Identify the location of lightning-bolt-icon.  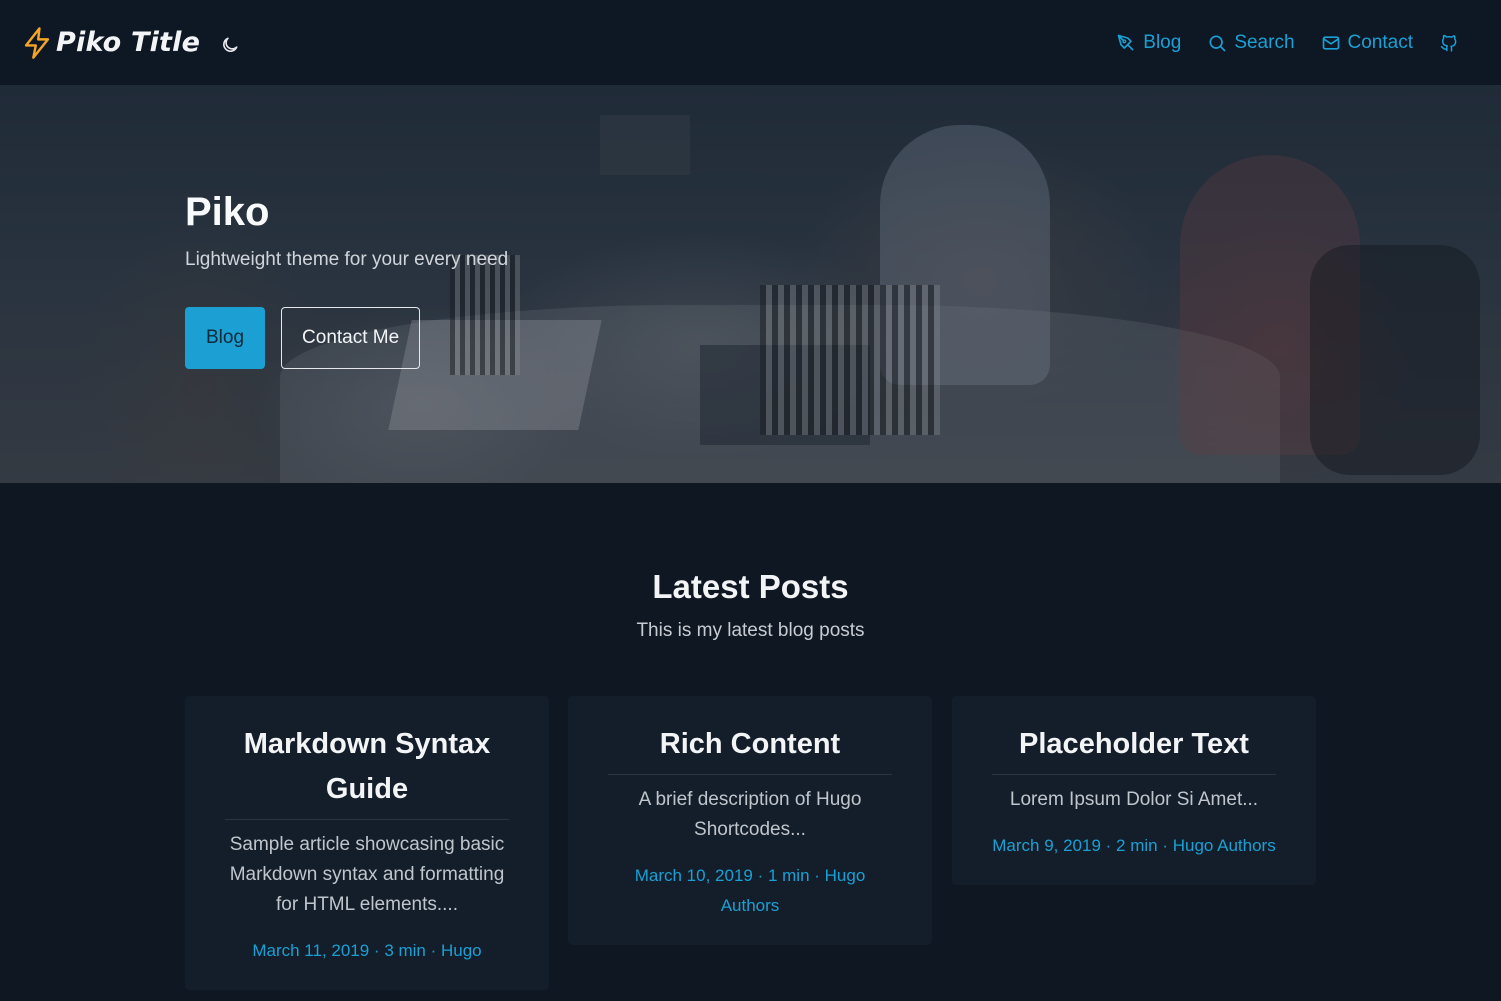
(37, 42).